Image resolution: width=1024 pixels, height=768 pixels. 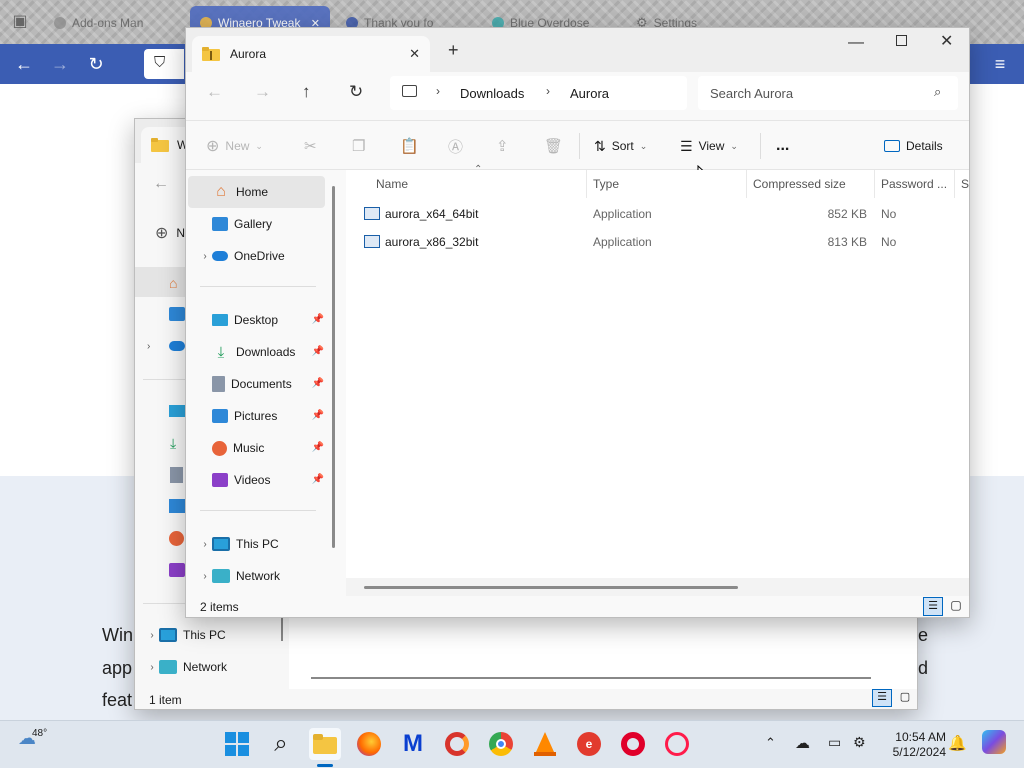 I want to click on network-status-icon: ⚙, so click(x=859, y=742).